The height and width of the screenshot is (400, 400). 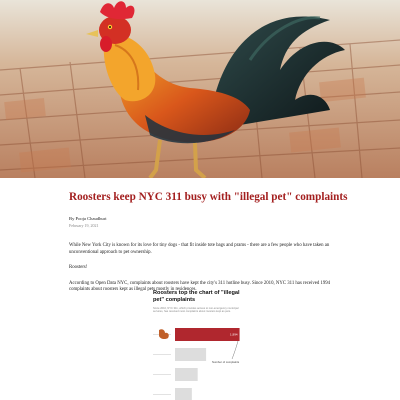 What do you see at coordinates (235, 350) in the screenshot?
I see `annotation-pointer` at bounding box center [235, 350].